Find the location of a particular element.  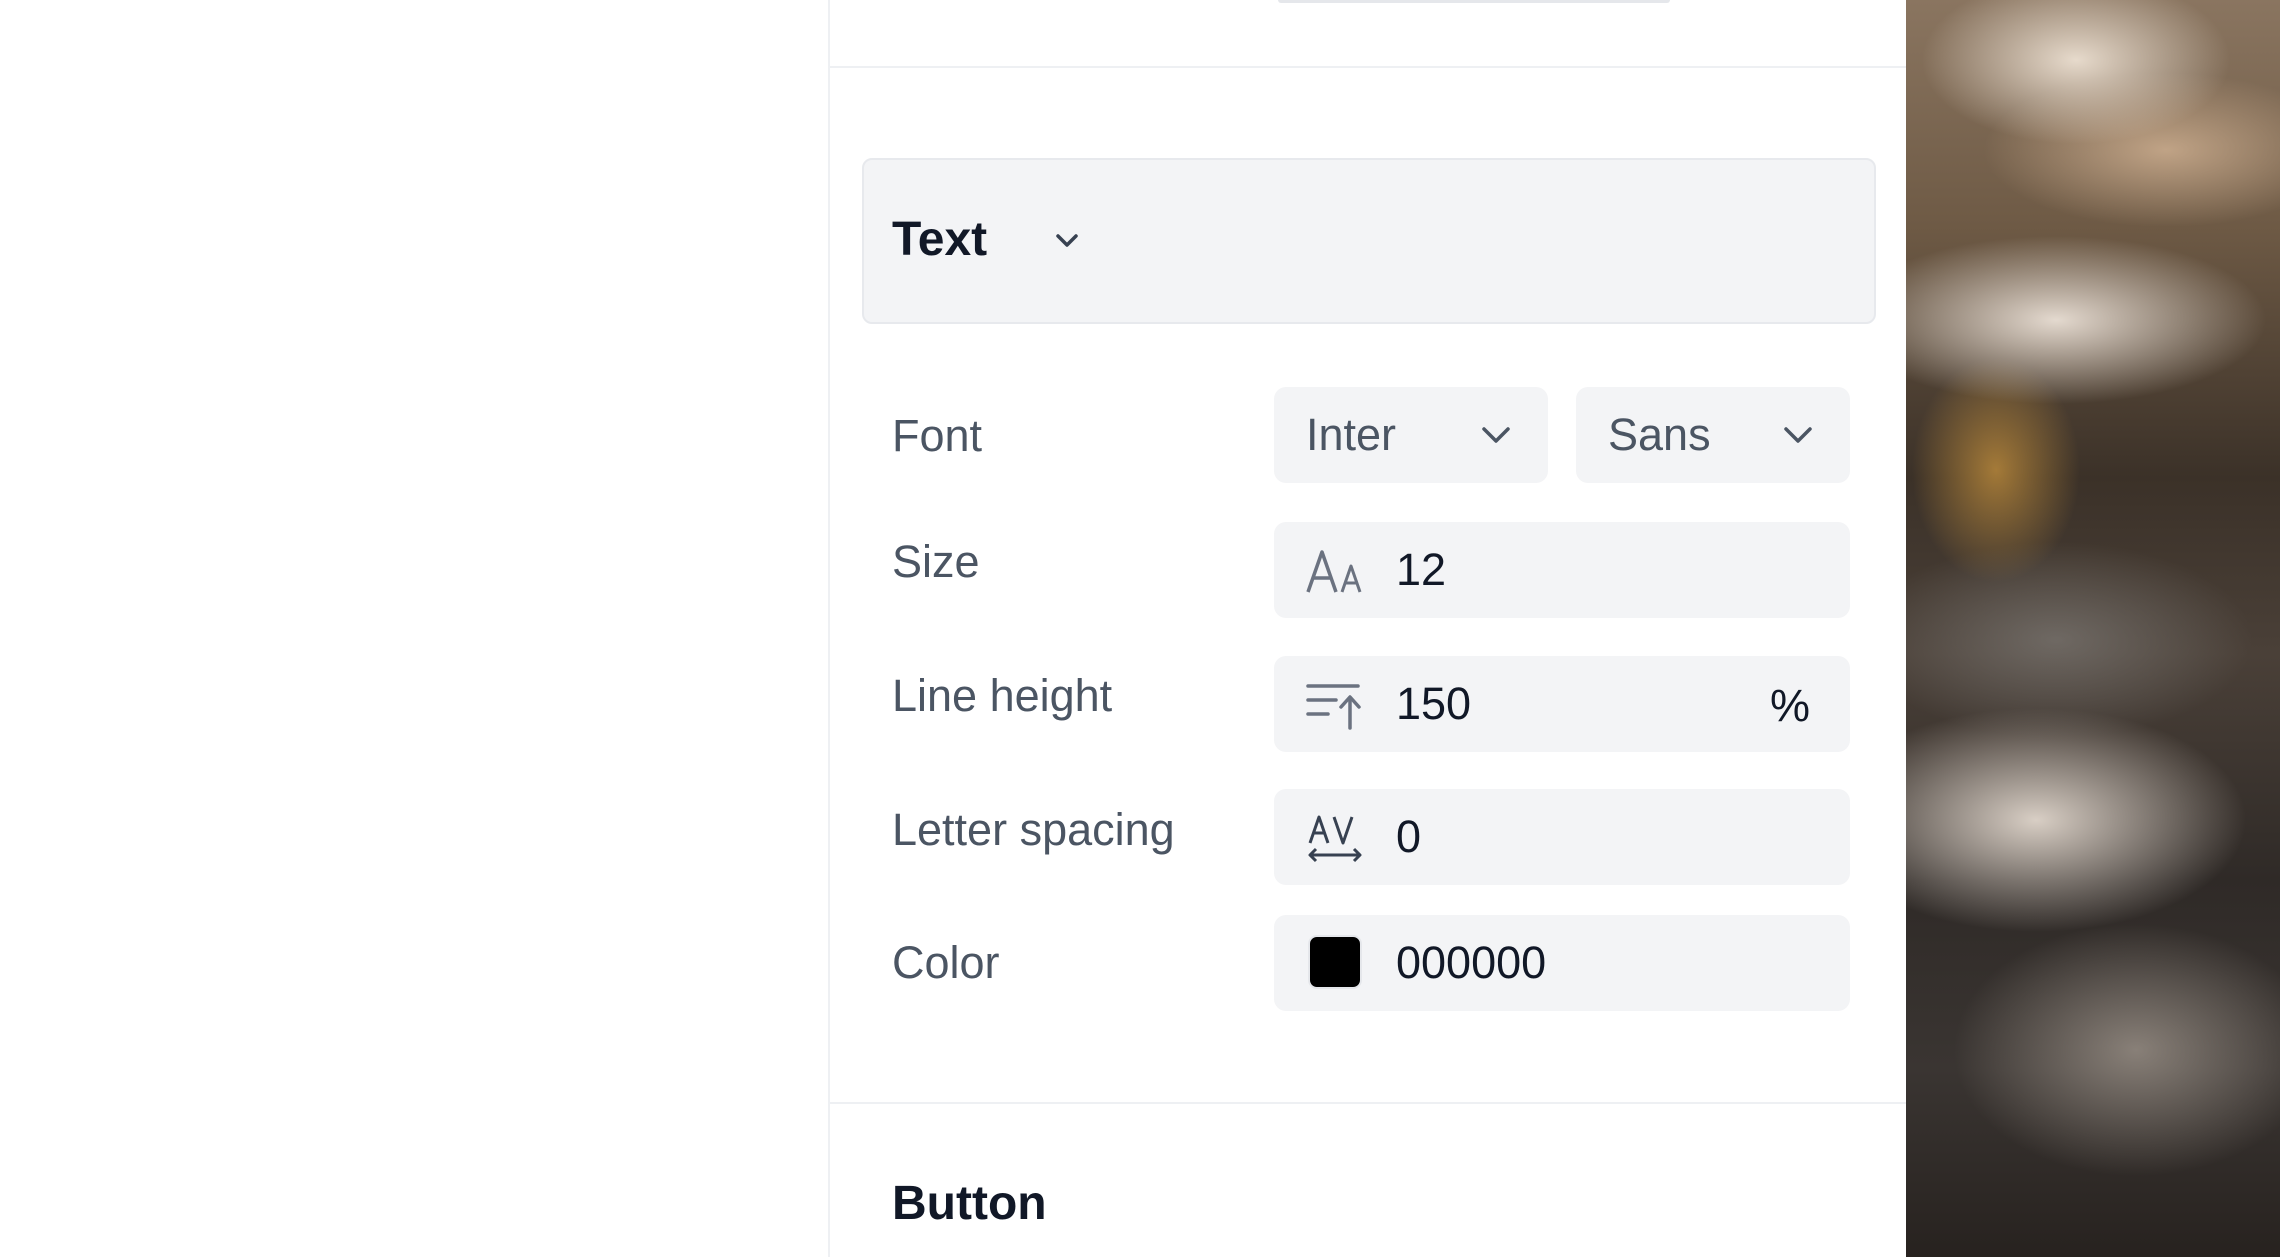

letter-spacing-icon is located at coordinates (1335, 839).